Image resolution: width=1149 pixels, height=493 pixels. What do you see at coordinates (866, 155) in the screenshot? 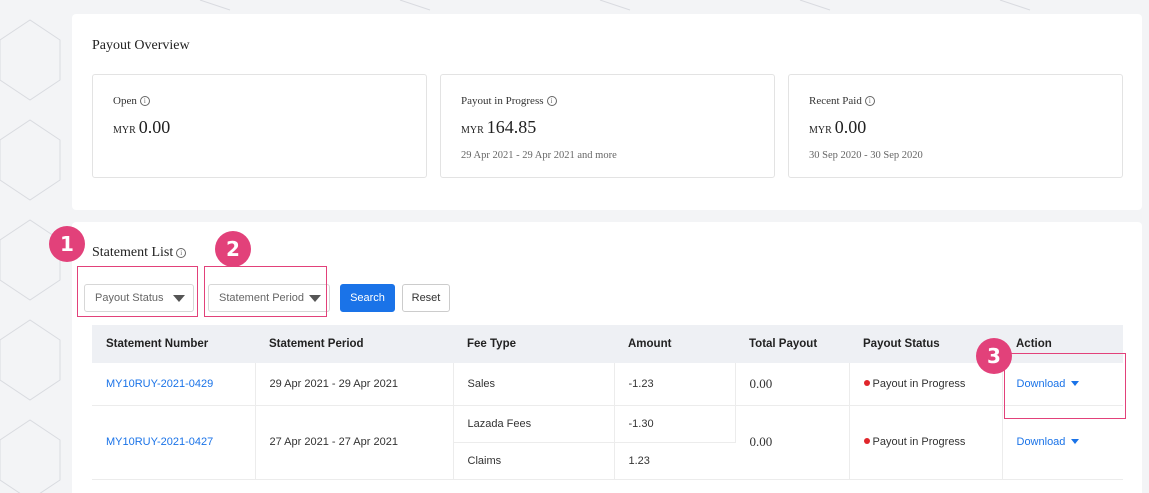
I see `recent-paid-period: 30 Sep 2020 - 30 Sep 2020` at bounding box center [866, 155].